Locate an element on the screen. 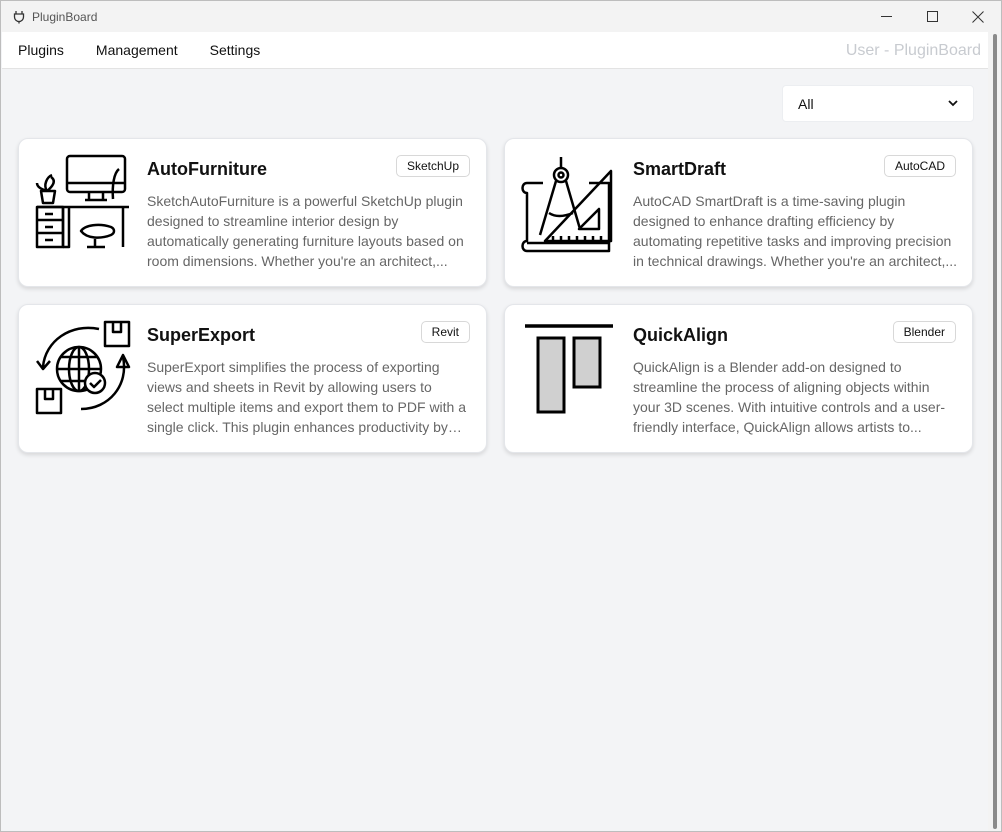  menu-settings: Settings is located at coordinates (235, 50).